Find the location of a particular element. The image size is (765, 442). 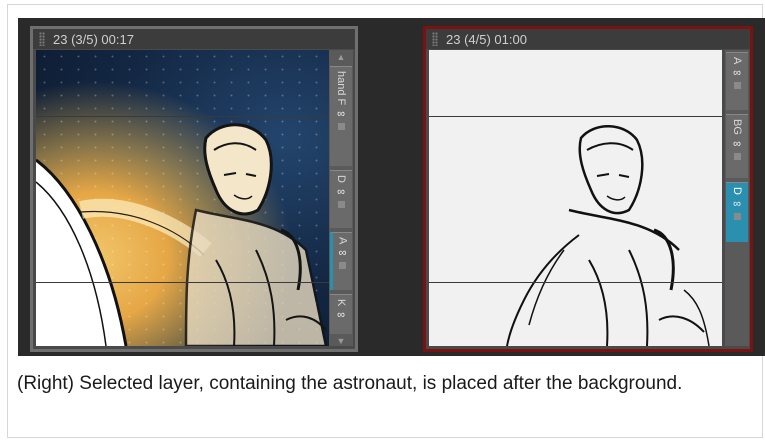

layer-tab: D ∞ is located at coordinates (341, 199).